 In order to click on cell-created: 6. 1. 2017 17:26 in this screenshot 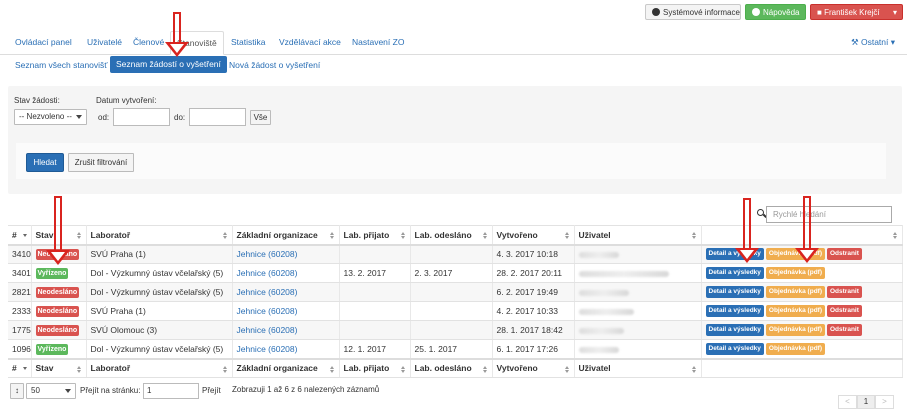, I will do `click(533, 349)`.